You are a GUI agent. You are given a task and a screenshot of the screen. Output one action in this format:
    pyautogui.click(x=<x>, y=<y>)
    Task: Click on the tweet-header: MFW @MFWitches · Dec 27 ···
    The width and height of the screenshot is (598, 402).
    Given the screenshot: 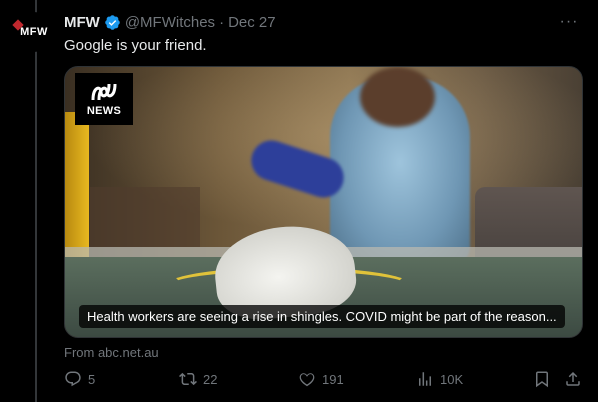 What is the action you would take?
    pyautogui.click(x=323, y=22)
    